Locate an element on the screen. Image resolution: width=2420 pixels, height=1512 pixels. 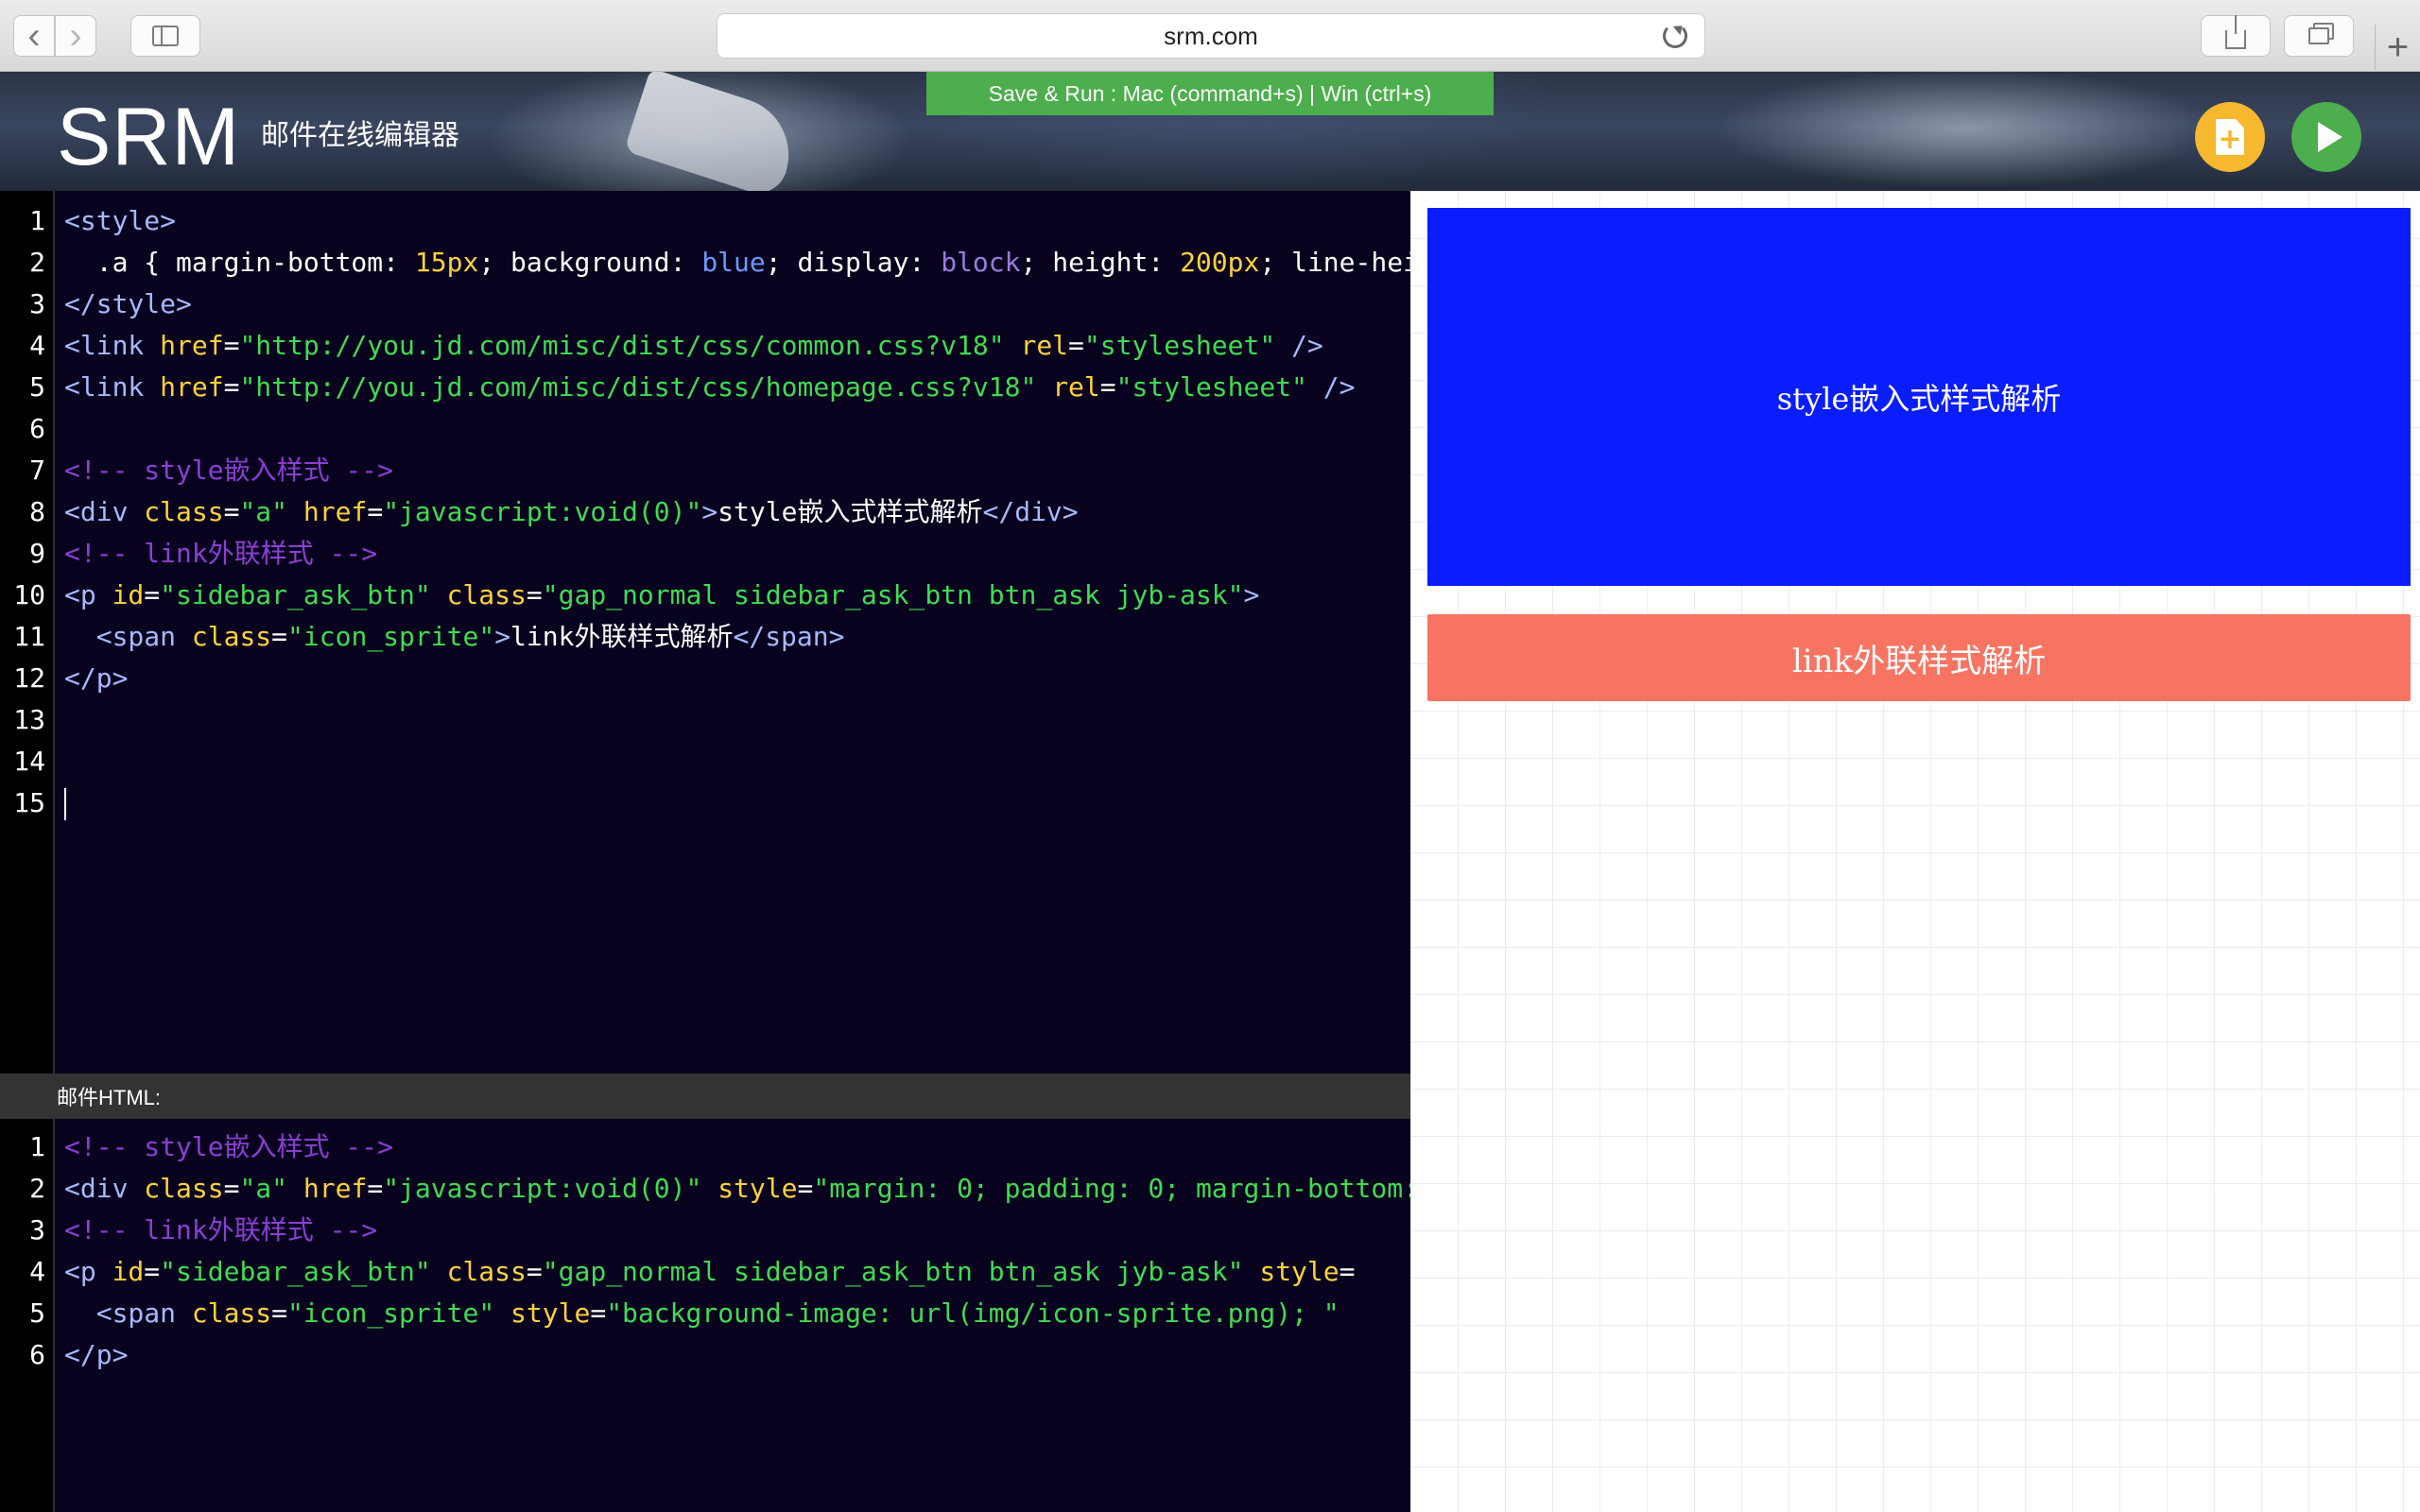
source-code-line: 15 is located at coordinates (33, 803).